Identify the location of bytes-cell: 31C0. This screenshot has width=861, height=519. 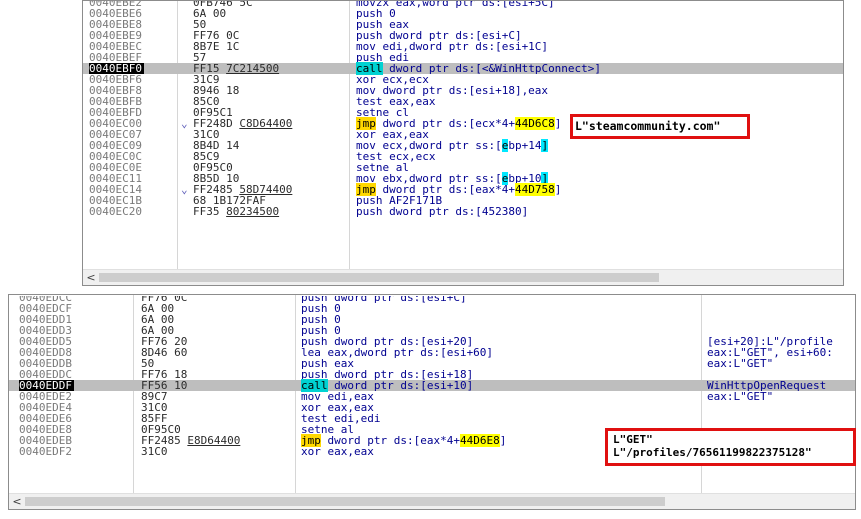
(154, 451).